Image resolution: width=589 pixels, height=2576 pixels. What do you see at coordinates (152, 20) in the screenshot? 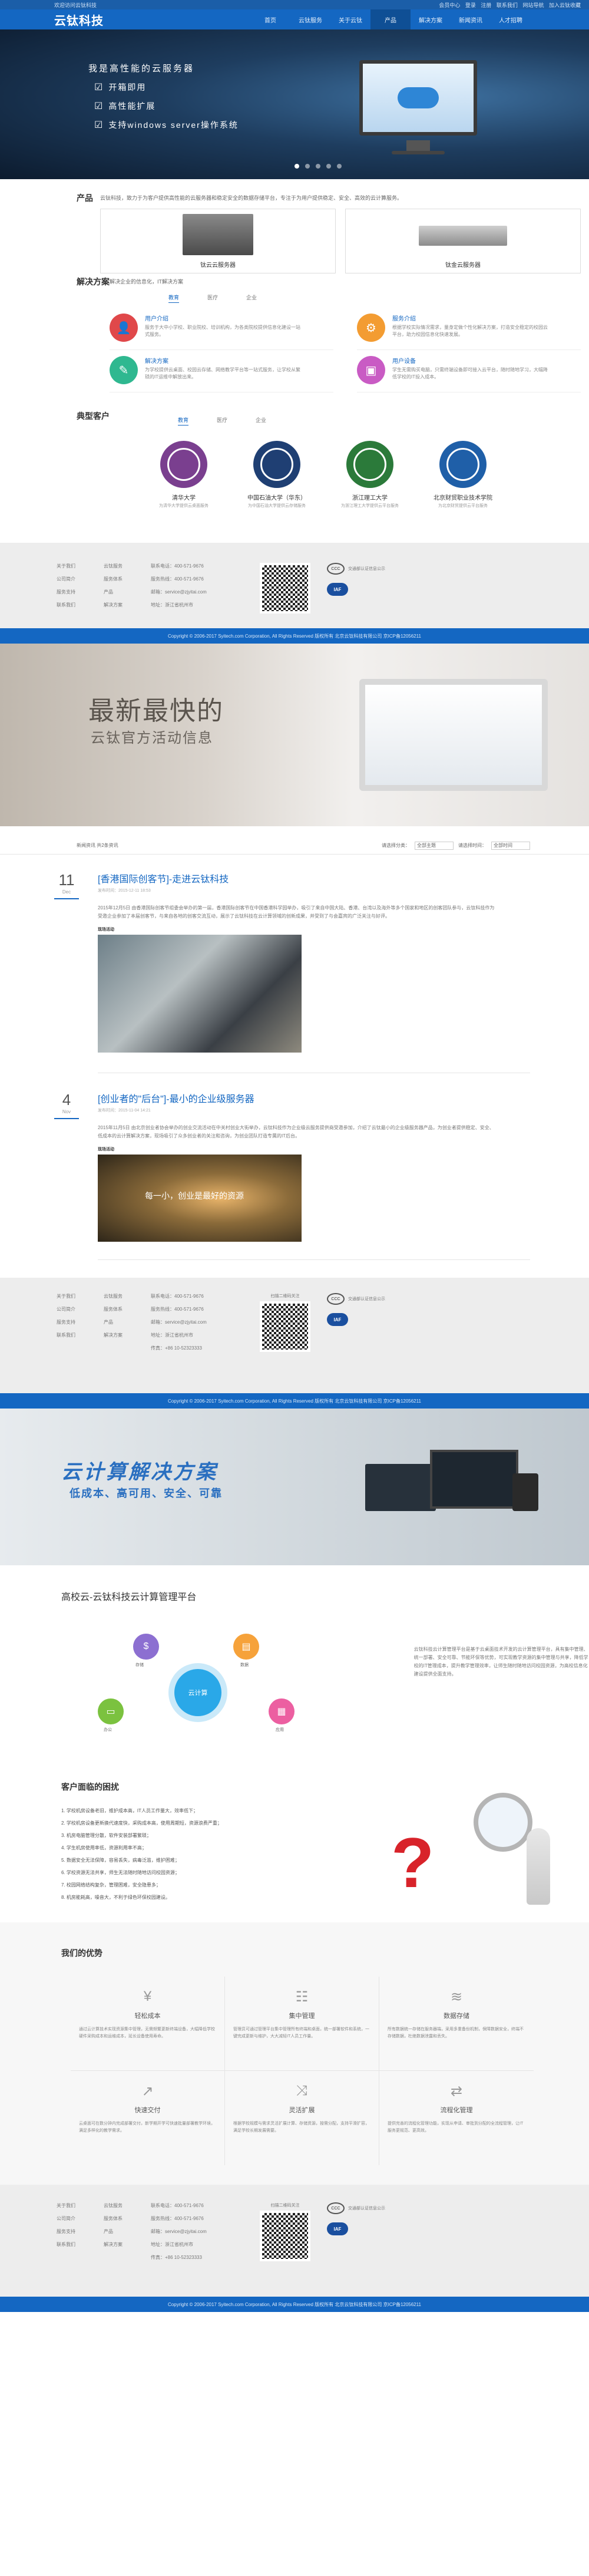
I see `logo: 云钛科技` at bounding box center [152, 20].